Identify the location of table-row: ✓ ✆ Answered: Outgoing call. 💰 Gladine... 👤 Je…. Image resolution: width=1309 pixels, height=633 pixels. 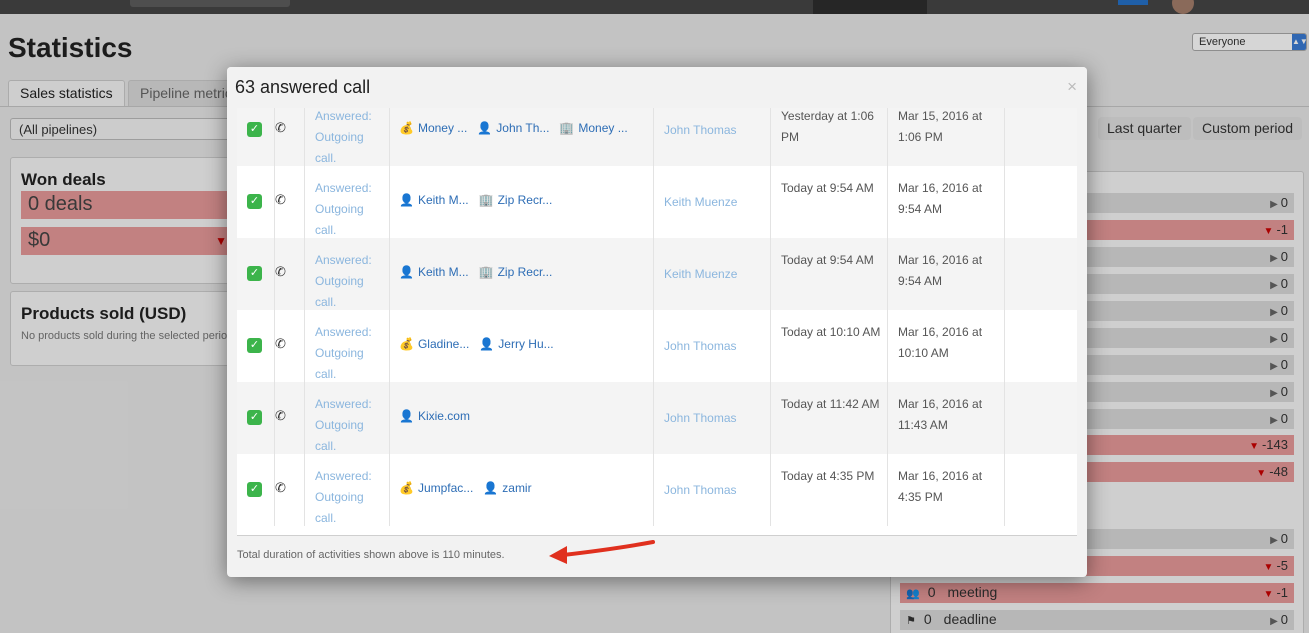
(657, 346).